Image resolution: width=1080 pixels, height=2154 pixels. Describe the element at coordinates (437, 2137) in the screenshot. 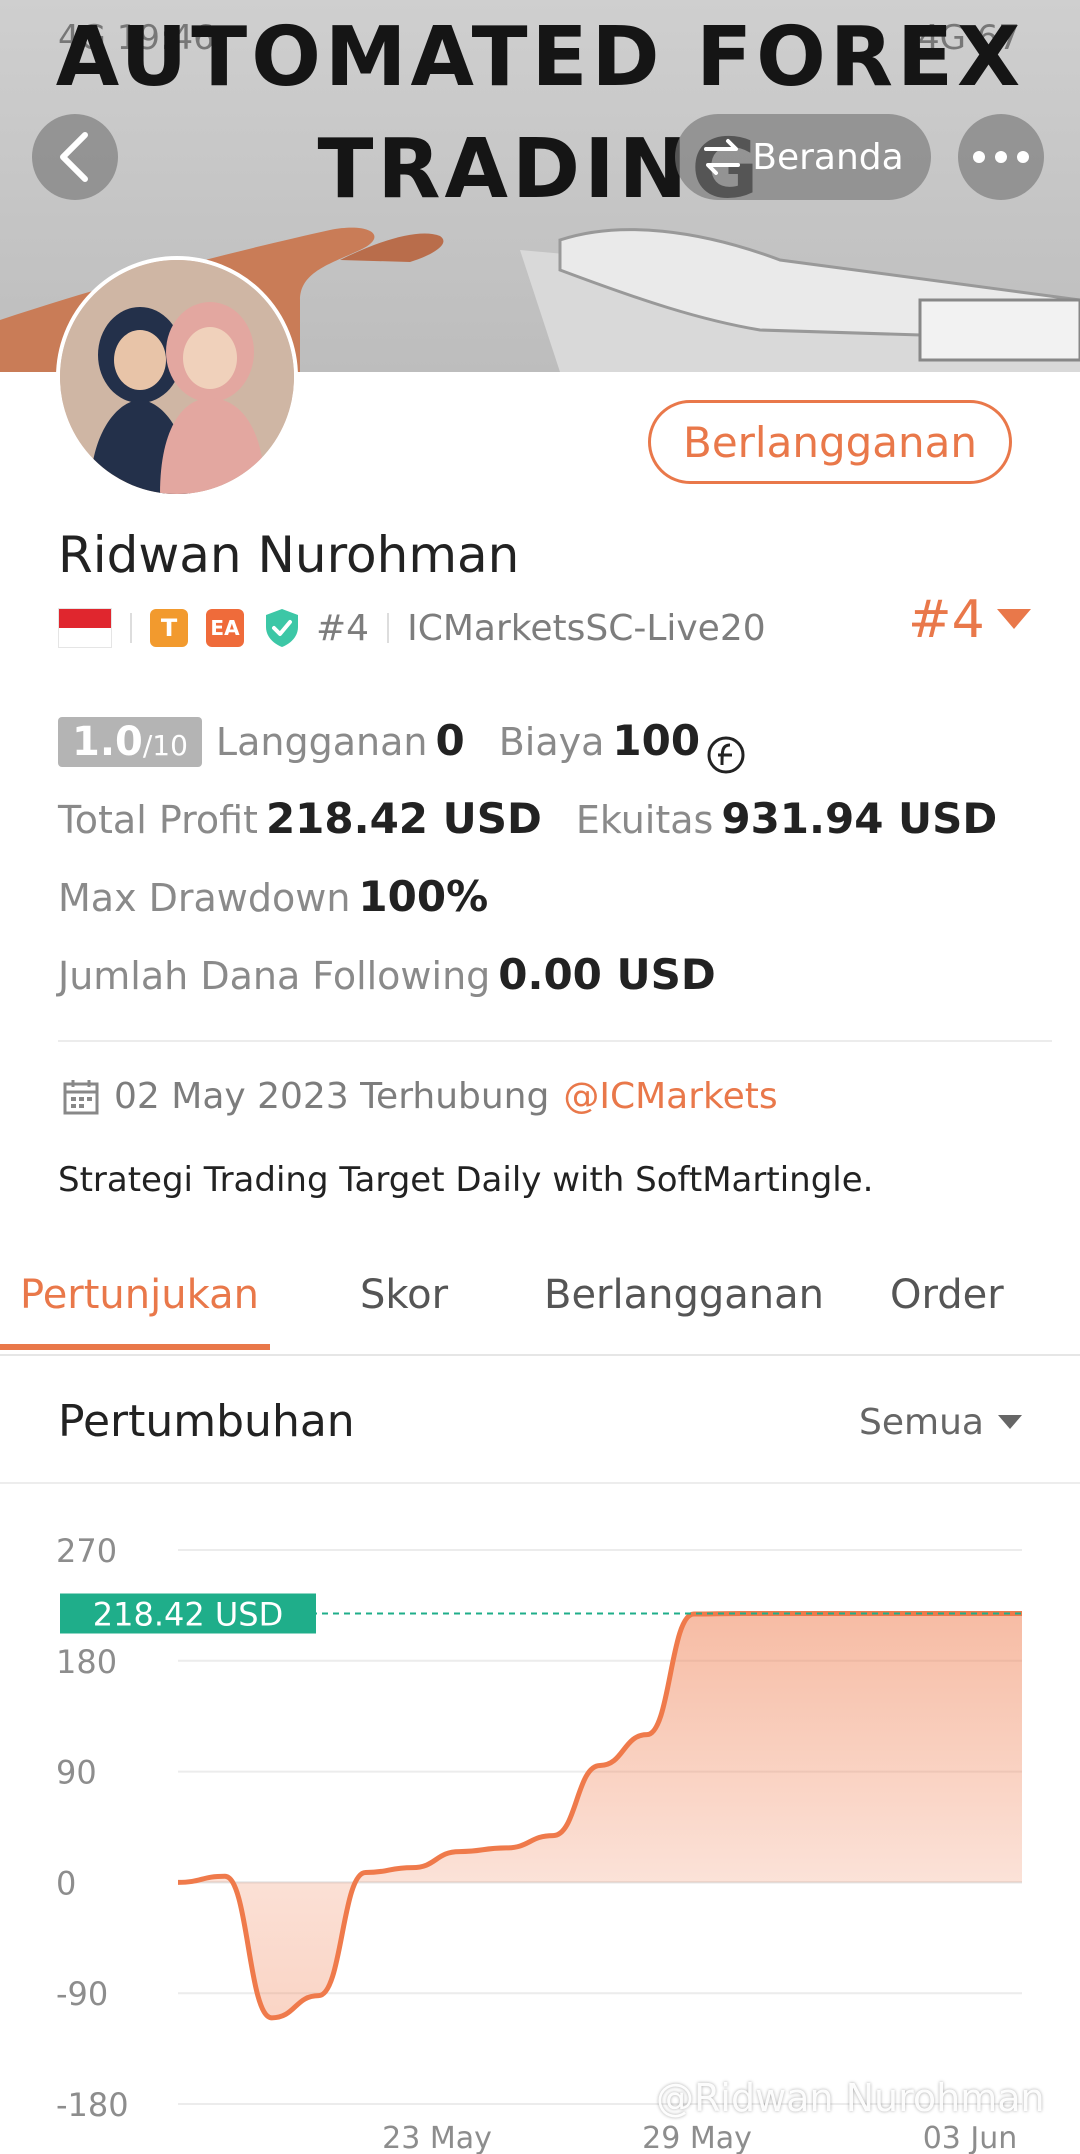

I see `x-tick-label: 23 May` at that location.